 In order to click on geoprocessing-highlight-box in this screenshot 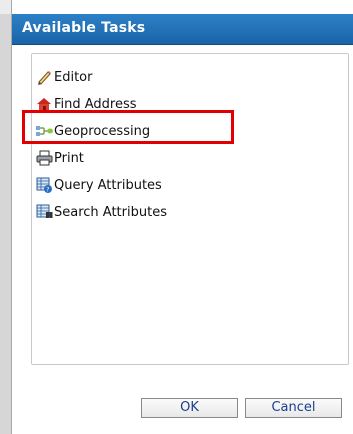, I will do `click(128, 127)`.